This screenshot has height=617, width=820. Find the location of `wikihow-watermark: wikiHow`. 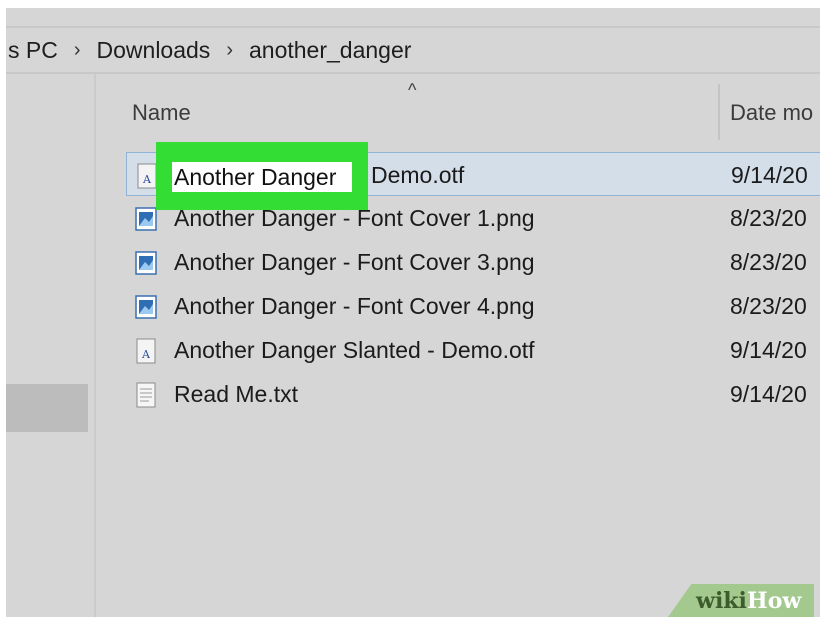

wikihow-watermark: wikiHow is located at coordinates (741, 600).